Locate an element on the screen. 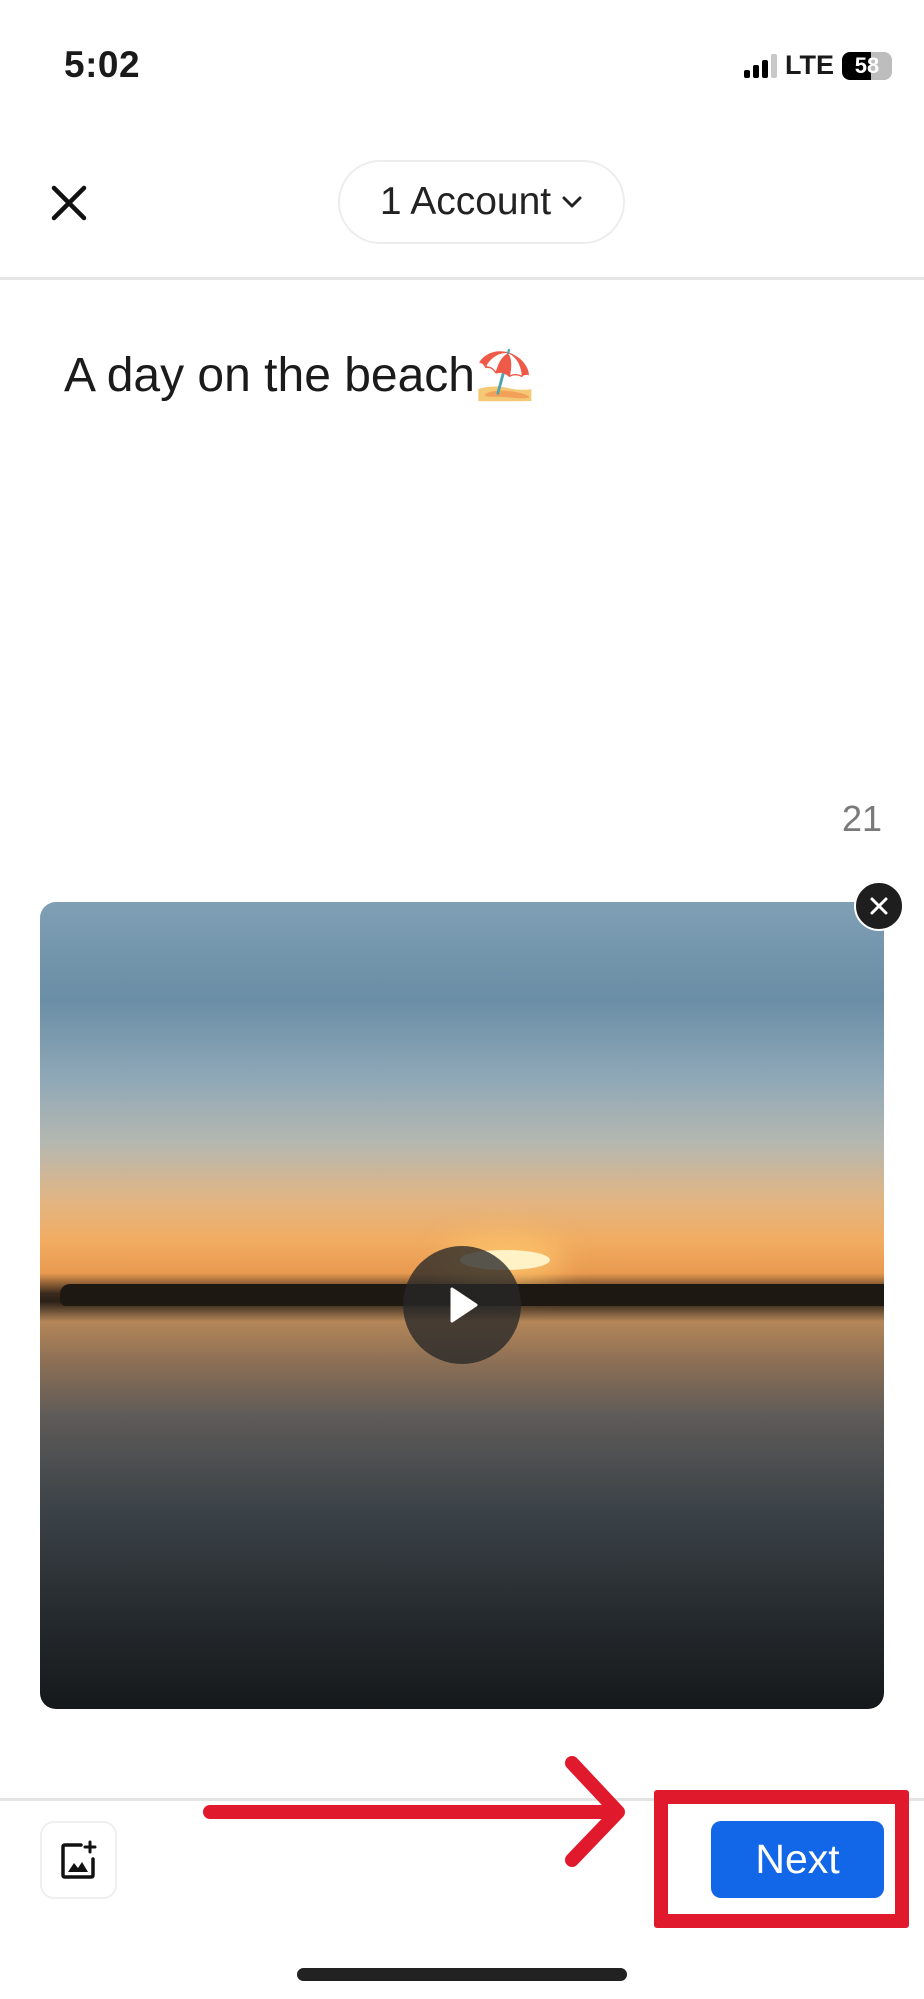 The image size is (924, 1999). chevron-down-icon is located at coordinates (572, 202).